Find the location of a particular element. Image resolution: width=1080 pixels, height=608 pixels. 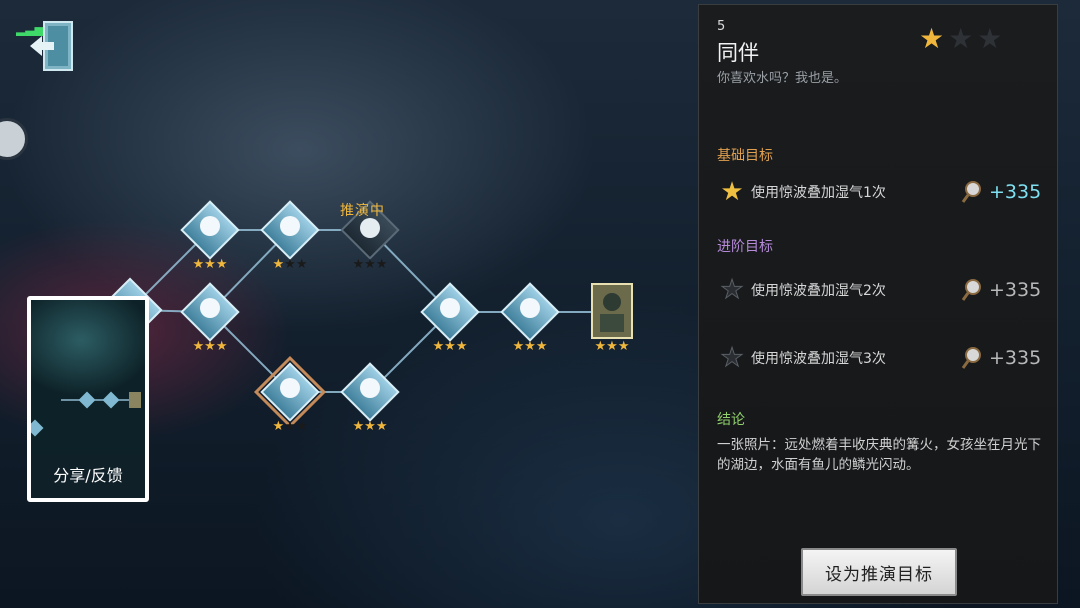

conclusion-header: 结论 is located at coordinates (731, 420).